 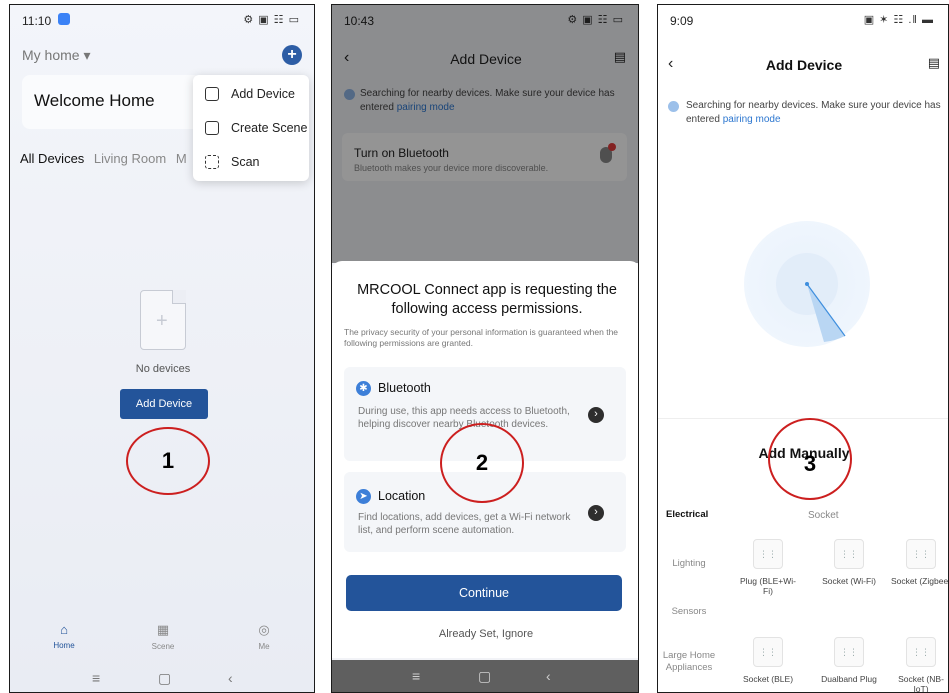 I want to click on menu-add-device-label: Add Device, so click(x=263, y=94).